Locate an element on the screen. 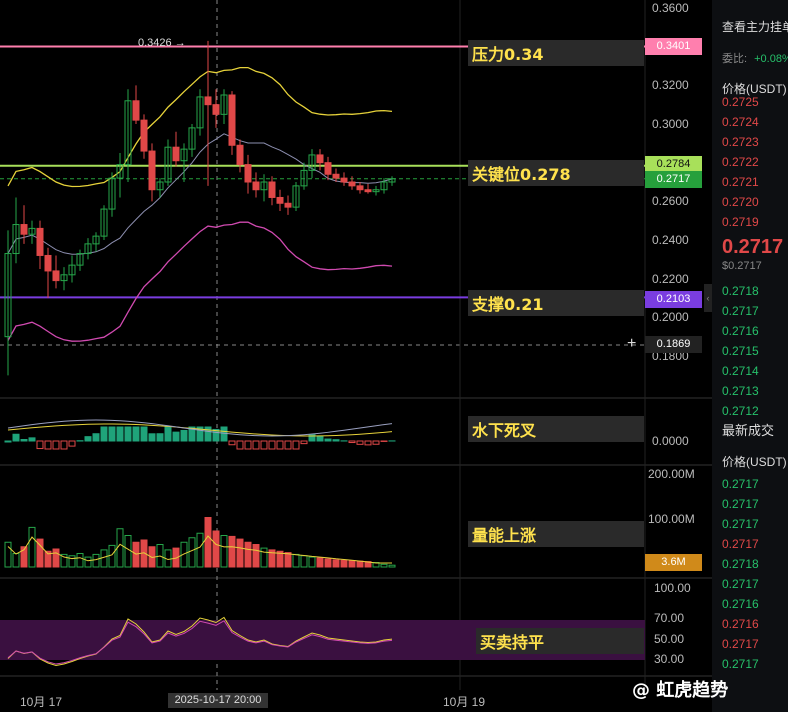 Image resolution: width=788 pixels, height=712 pixels. volume-tick-100: 100.00M is located at coordinates (671, 519).